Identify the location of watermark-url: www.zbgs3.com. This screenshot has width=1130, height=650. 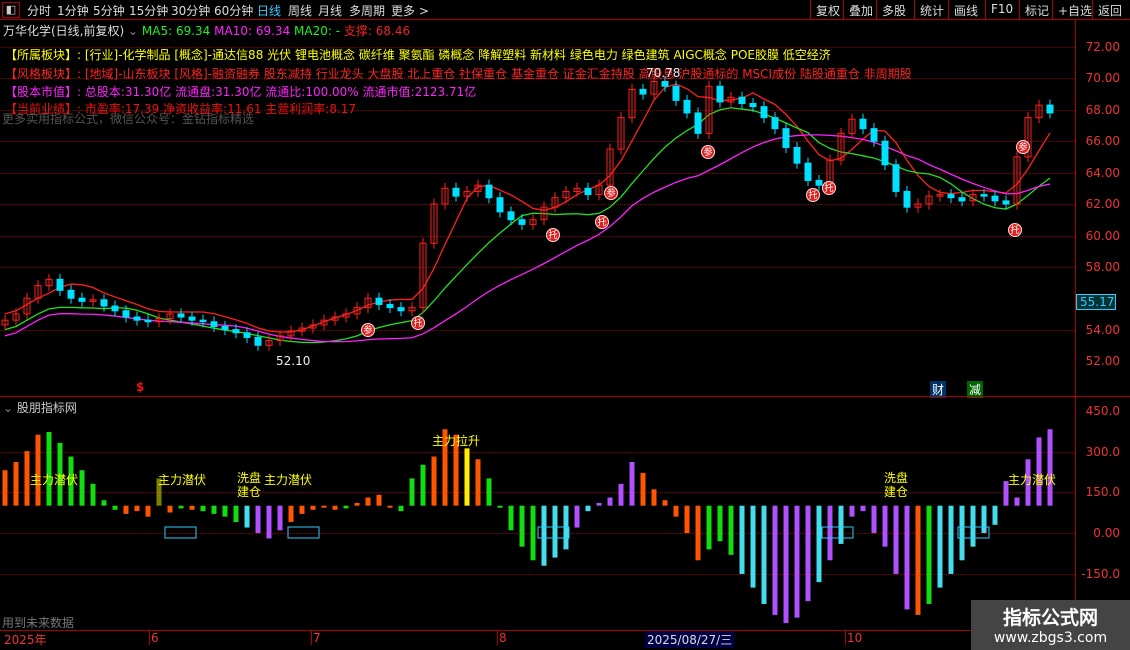
(1050, 638).